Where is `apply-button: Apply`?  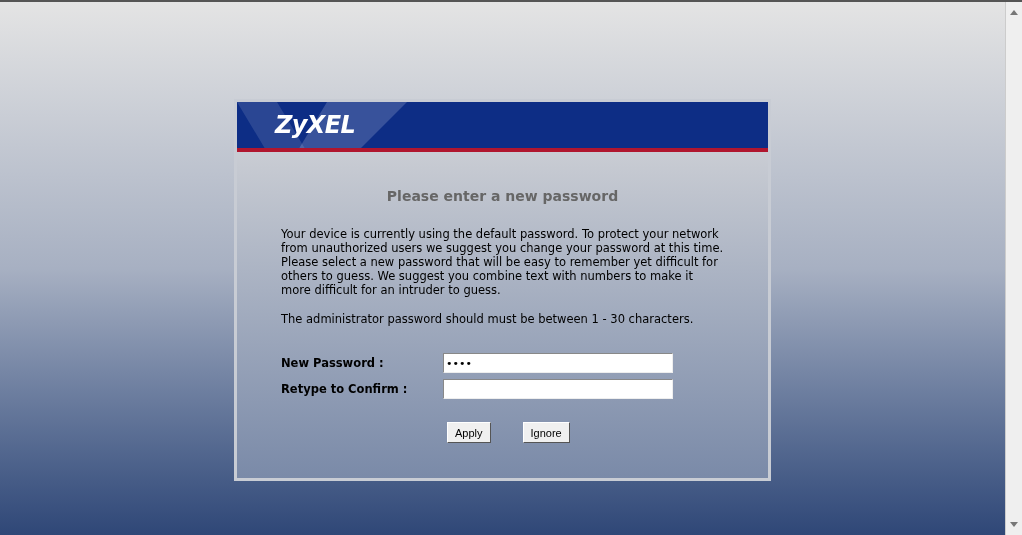 apply-button: Apply is located at coordinates (469, 433).